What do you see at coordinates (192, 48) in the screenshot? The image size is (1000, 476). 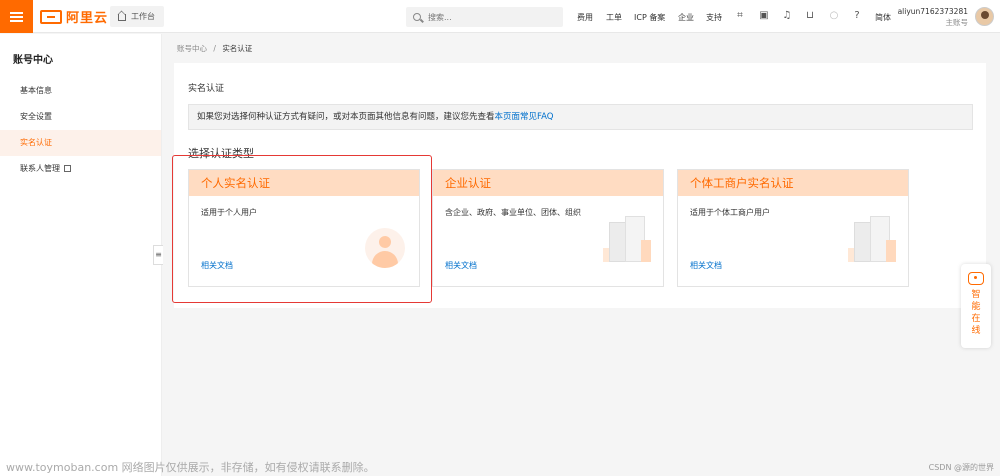 I see `breadcrumb-parent: 账号中心` at bounding box center [192, 48].